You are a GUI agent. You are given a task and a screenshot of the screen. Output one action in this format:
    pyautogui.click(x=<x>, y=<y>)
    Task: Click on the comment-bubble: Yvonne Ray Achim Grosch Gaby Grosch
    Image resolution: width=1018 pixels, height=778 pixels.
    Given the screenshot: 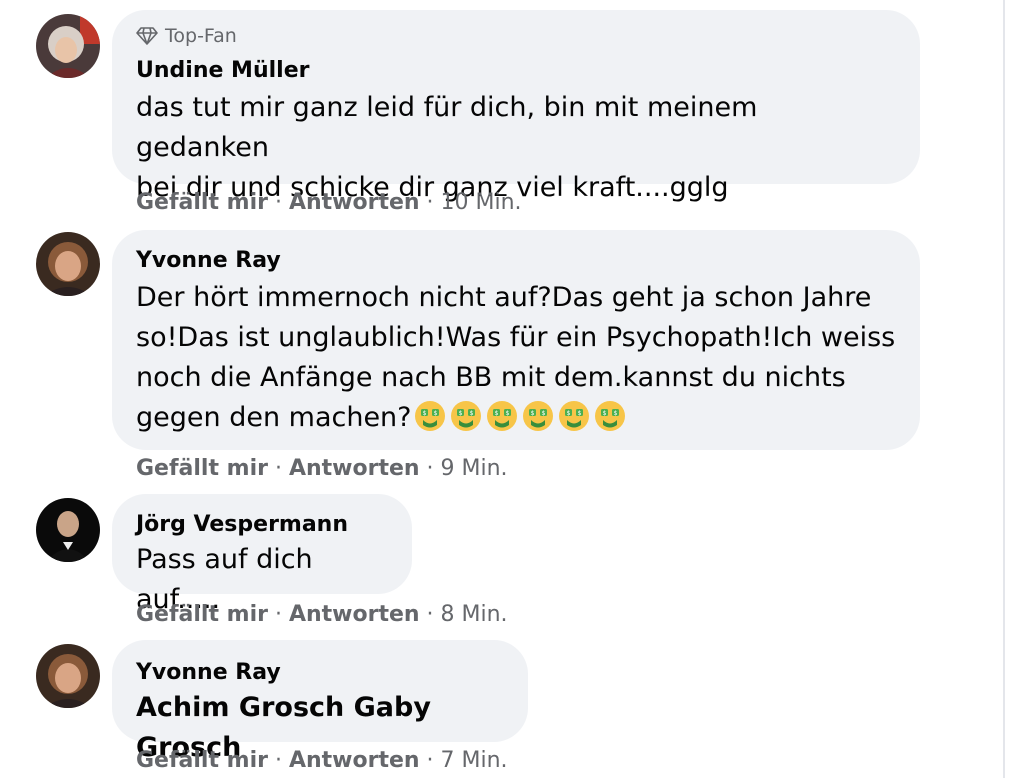 What is the action you would take?
    pyautogui.click(x=320, y=701)
    